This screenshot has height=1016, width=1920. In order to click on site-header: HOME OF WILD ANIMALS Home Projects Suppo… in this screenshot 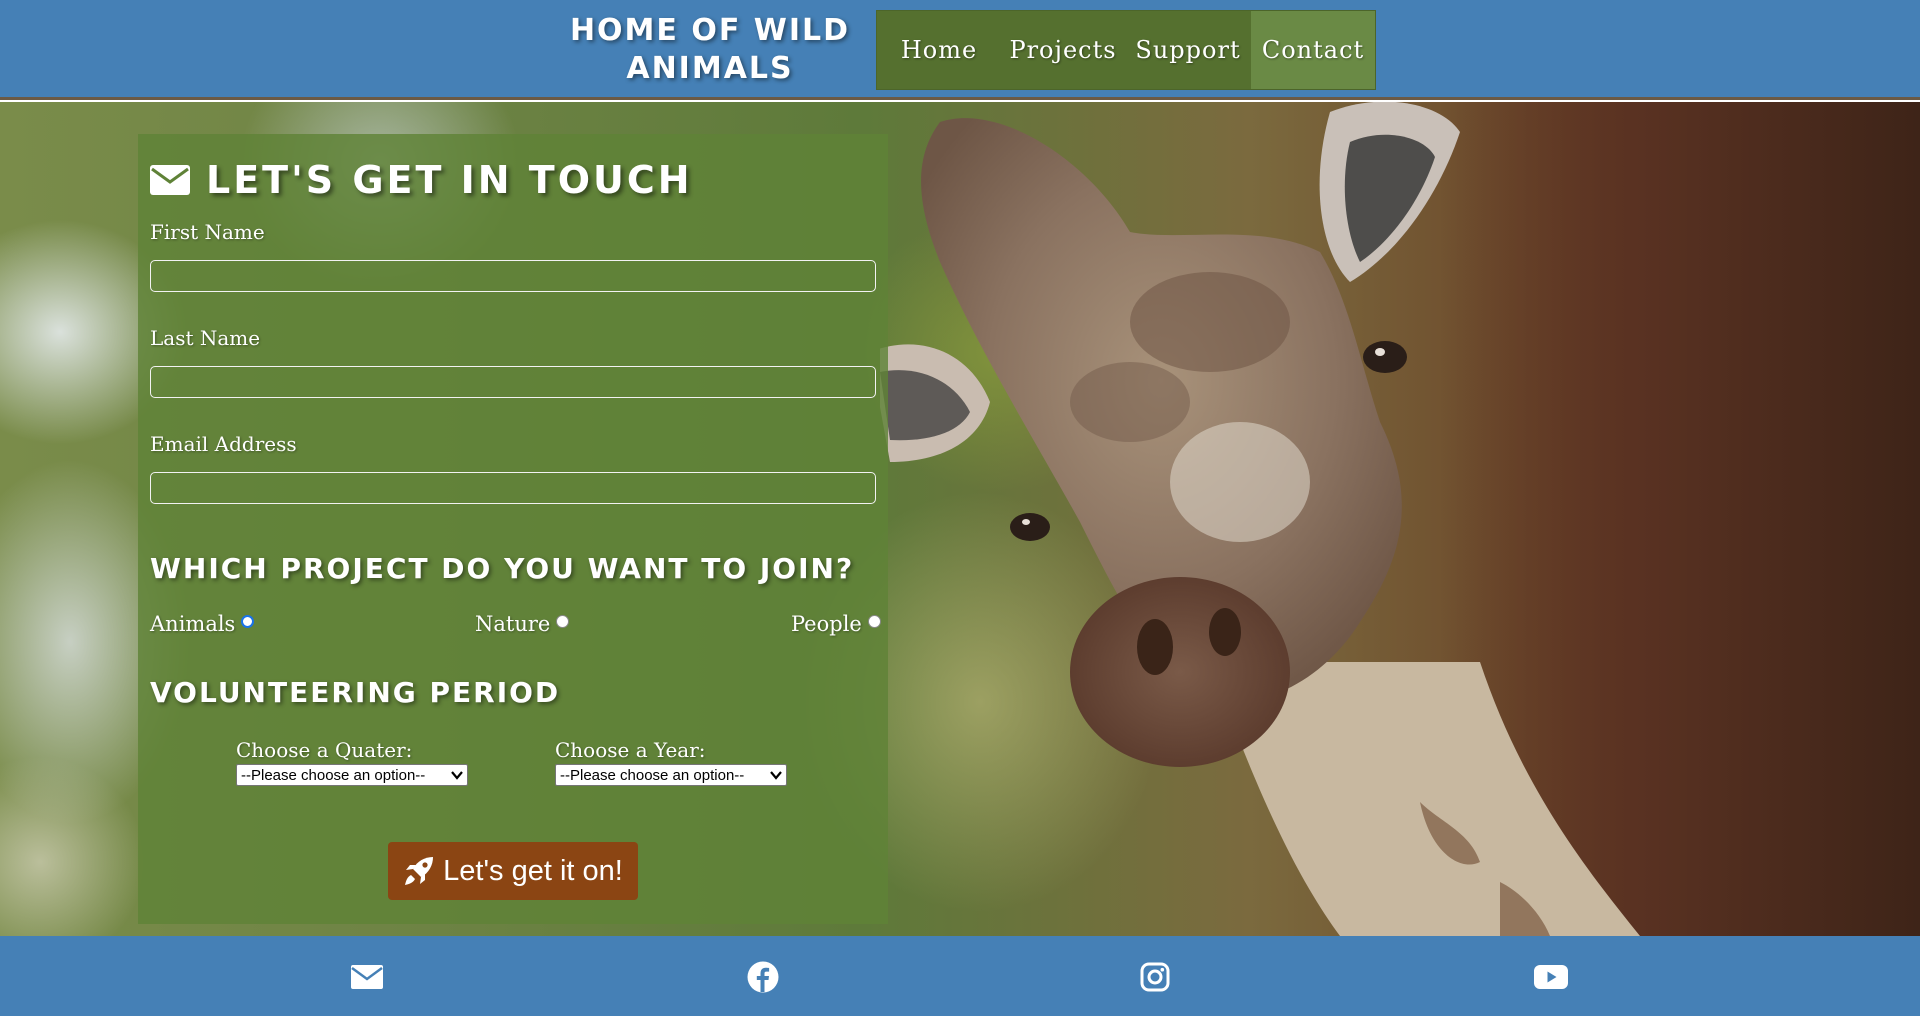, I will do `click(960, 50)`.